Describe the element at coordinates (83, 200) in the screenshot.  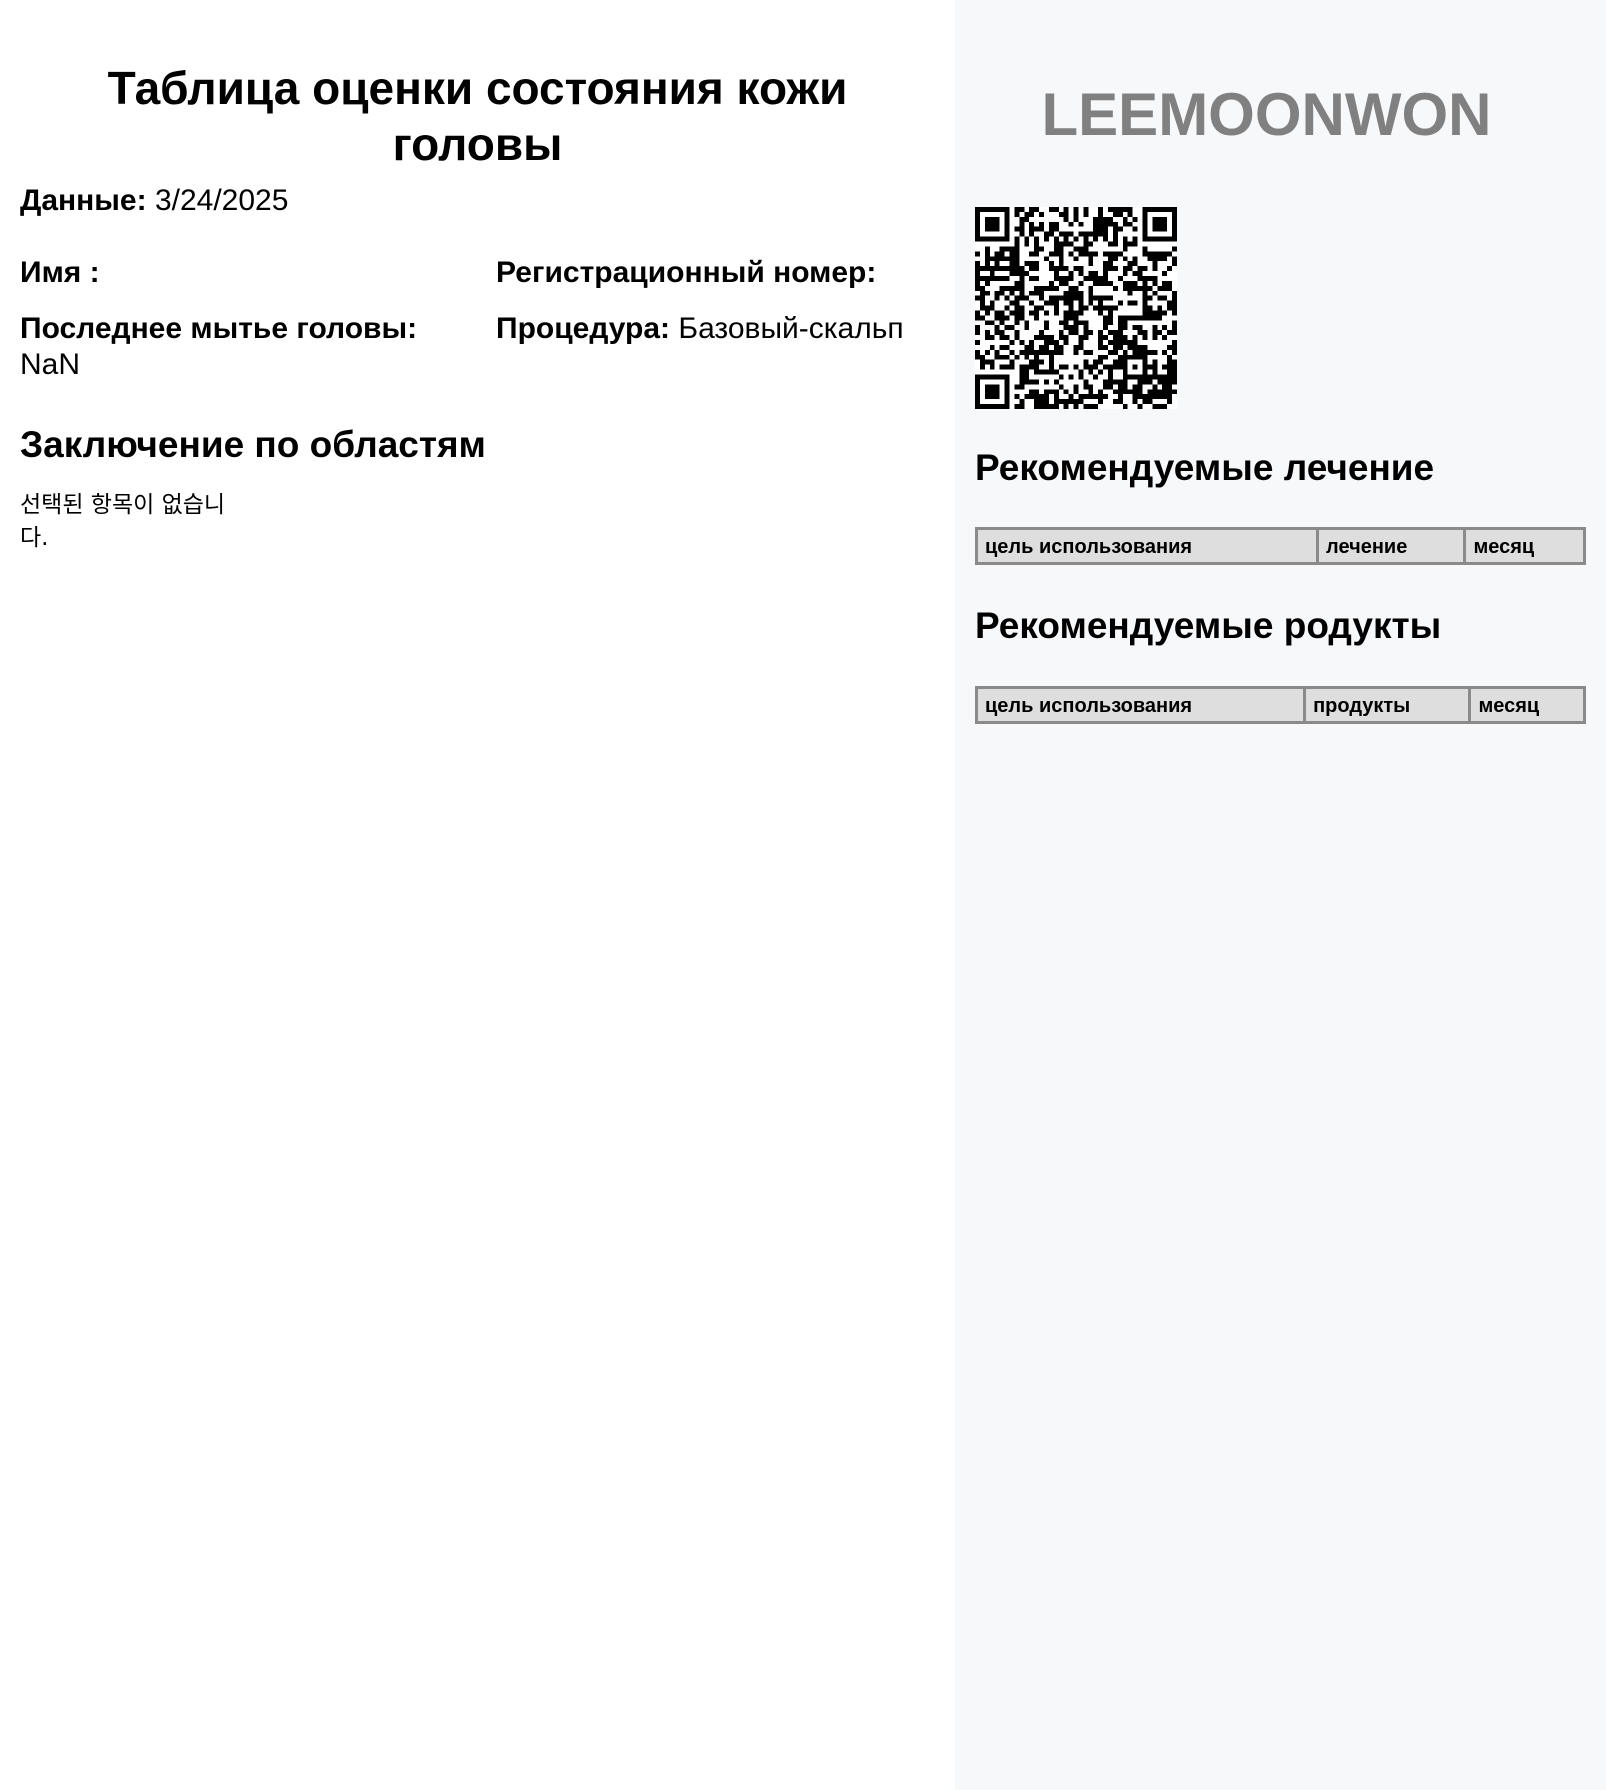
I see `date-label: Данные:` at that location.